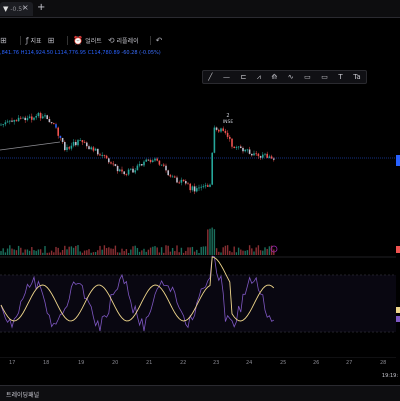  Describe the element at coordinates (398, 310) in the screenshot. I see `stoch-d-axis-marker` at that location.